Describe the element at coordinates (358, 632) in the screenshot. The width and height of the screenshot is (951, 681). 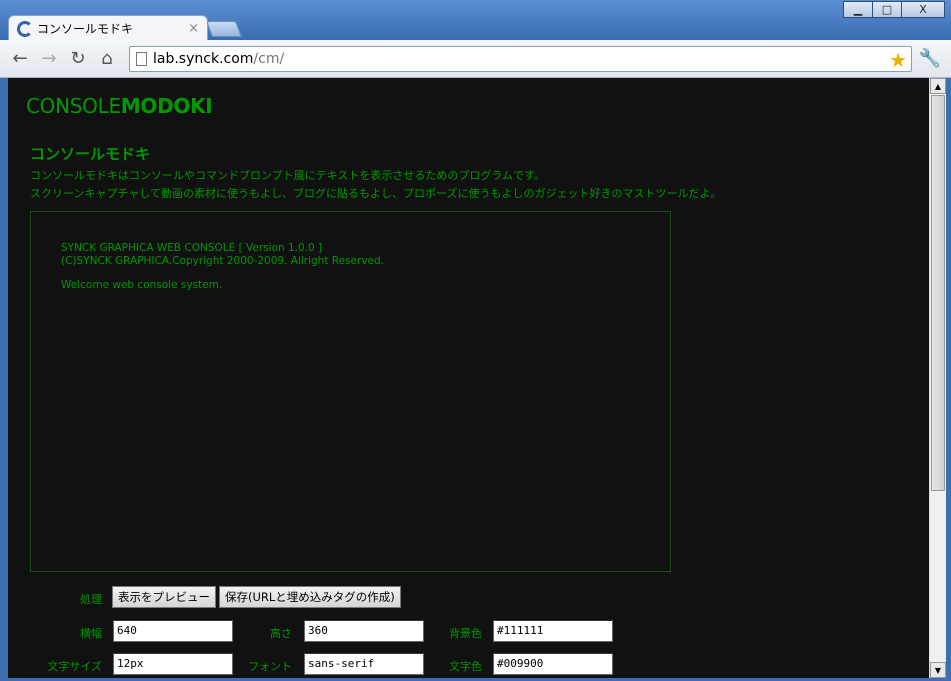
I see `size-row: 横幅 640 高さ 360 背景色 #111111` at that location.